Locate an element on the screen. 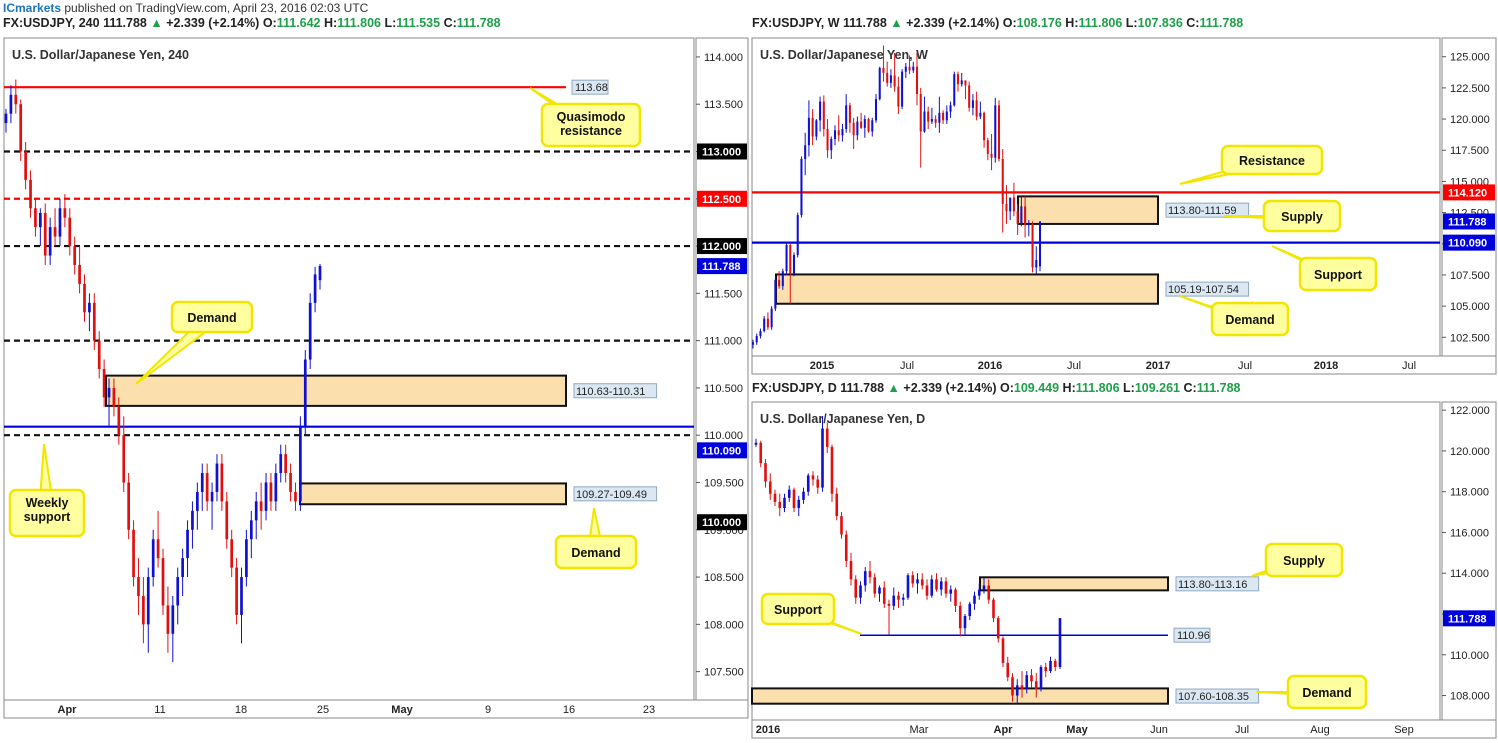 Image resolution: width=1498 pixels, height=743 pixels. x-tick-label: 25 is located at coordinates (323, 710).